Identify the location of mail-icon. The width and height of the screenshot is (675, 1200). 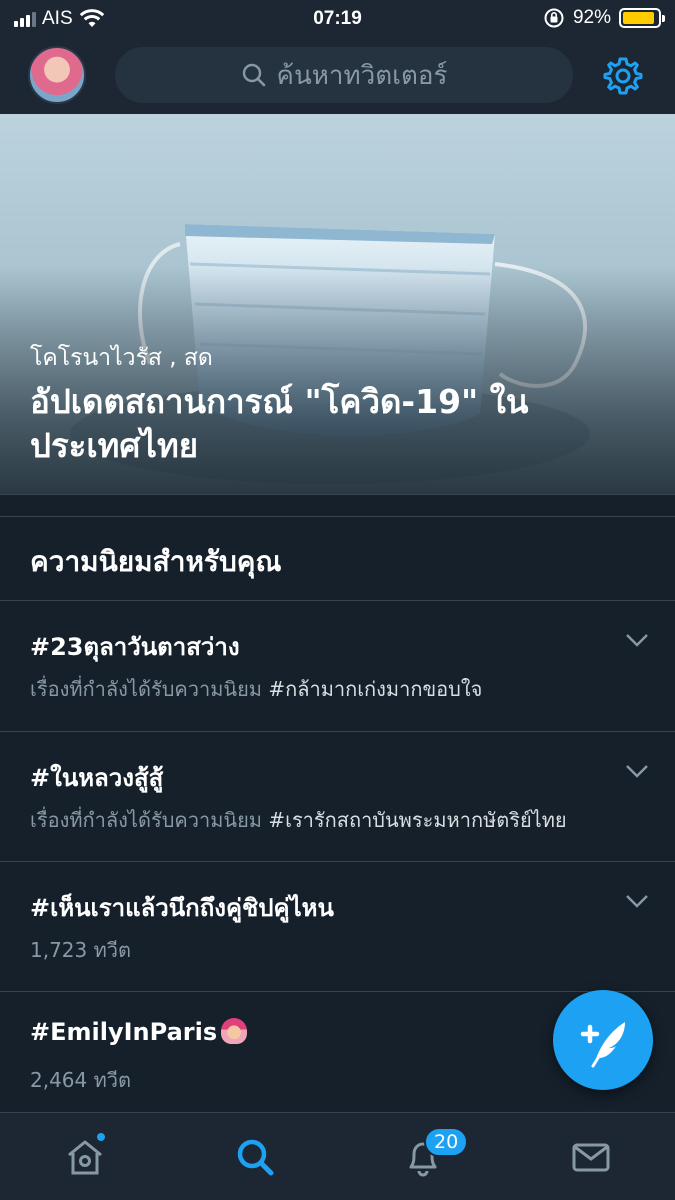
(591, 1157).